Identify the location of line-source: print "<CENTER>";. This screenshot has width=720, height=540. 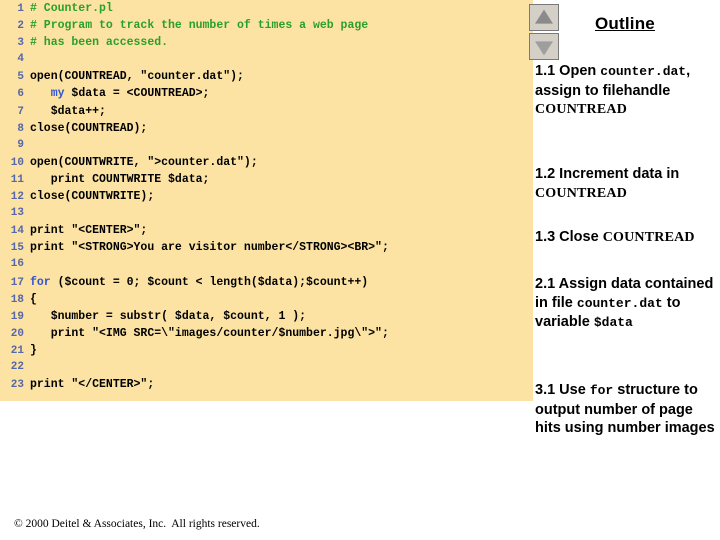
(88, 230).